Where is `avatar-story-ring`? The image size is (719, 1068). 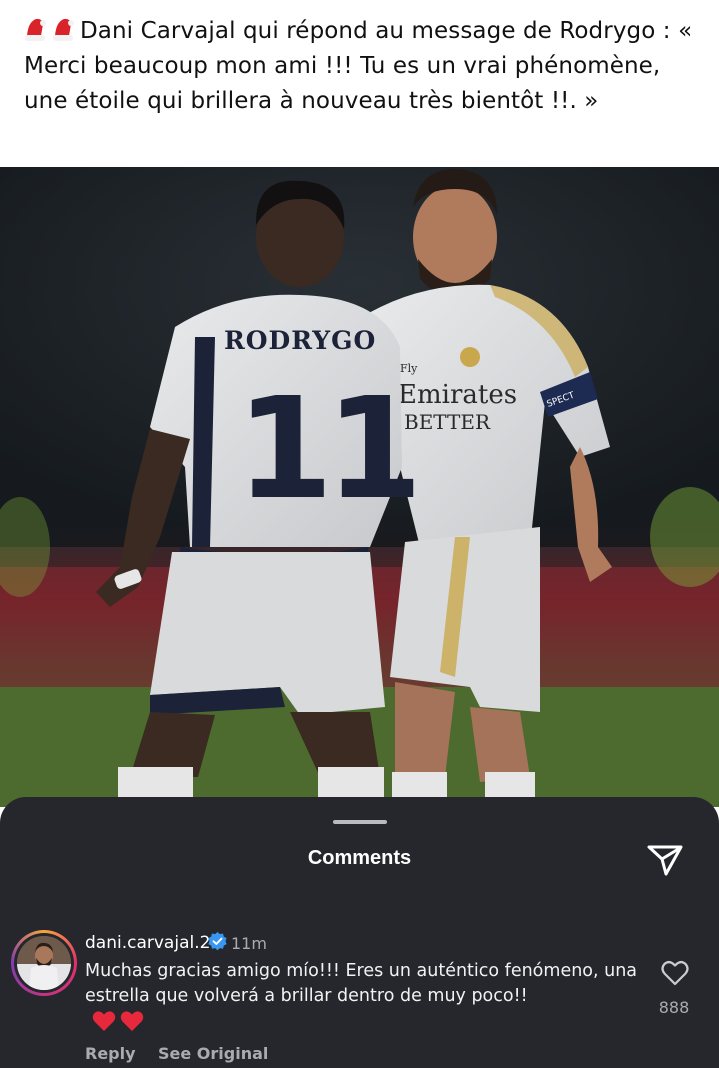 avatar-story-ring is located at coordinates (44, 963).